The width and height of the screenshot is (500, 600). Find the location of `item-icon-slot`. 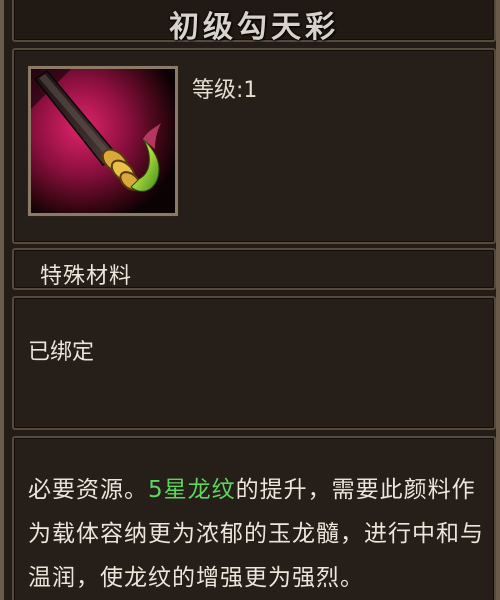

item-icon-slot is located at coordinates (103, 141).